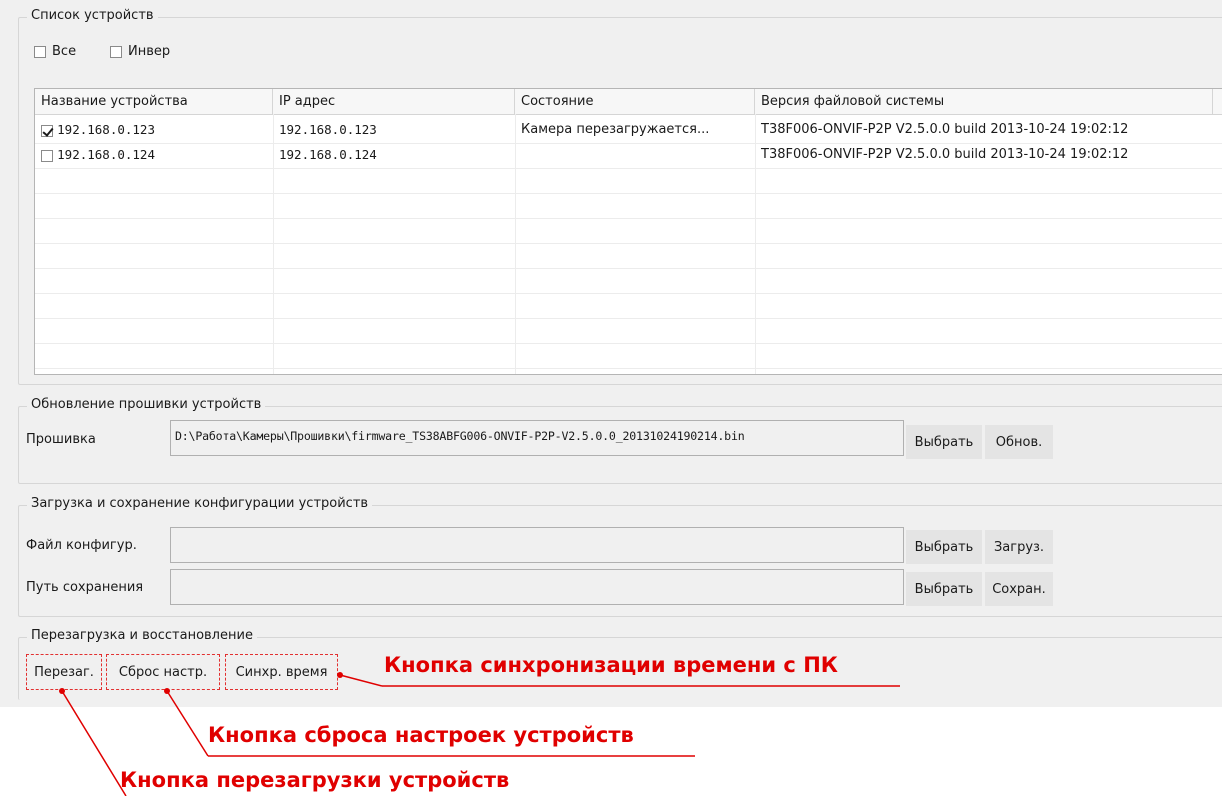 This screenshot has width=1222, height=796. I want to click on annotation-sync: Кнопка синхронизации времени с ПК, so click(611, 665).